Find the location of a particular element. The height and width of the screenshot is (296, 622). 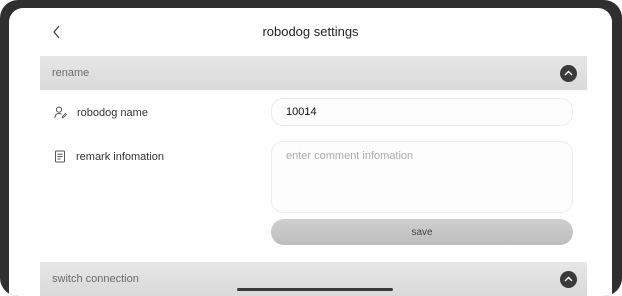

robodog-name-row: robodog name is located at coordinates (101, 112).